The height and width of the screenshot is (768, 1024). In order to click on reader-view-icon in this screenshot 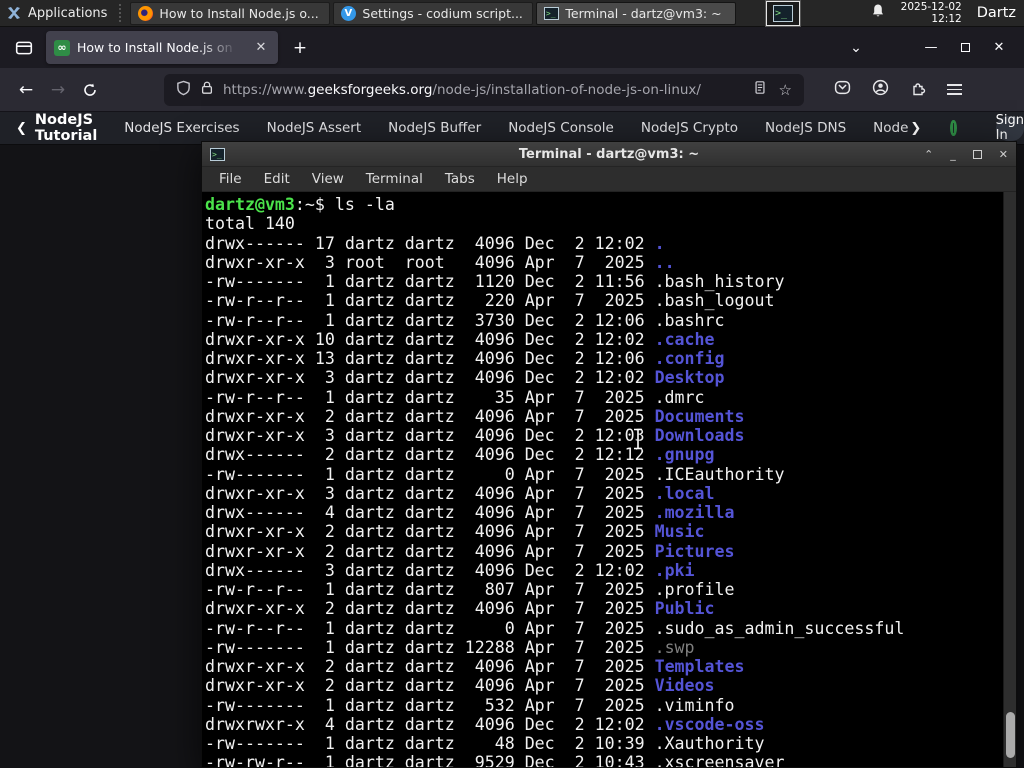, I will do `click(760, 89)`.